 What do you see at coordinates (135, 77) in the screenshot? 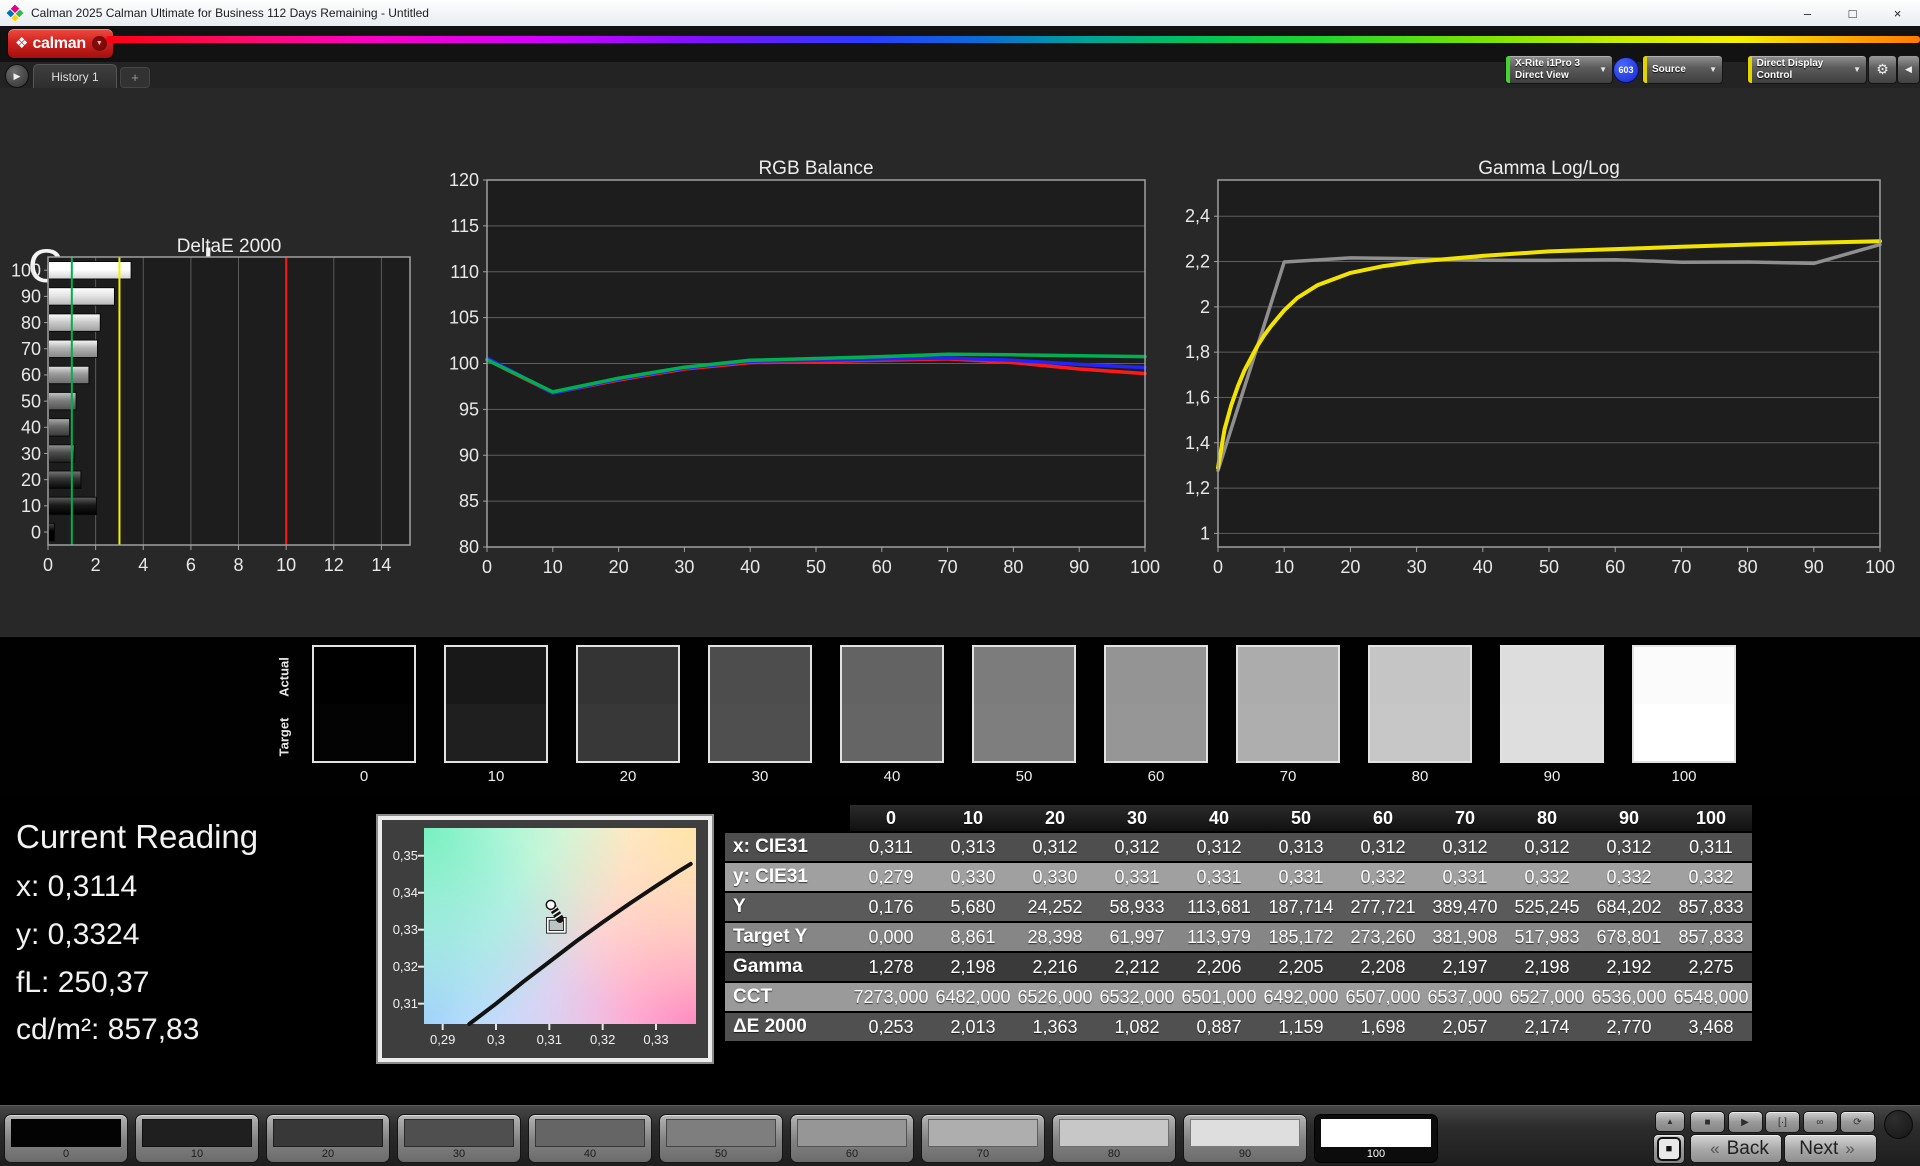
I see `add-tab-button: +` at bounding box center [135, 77].